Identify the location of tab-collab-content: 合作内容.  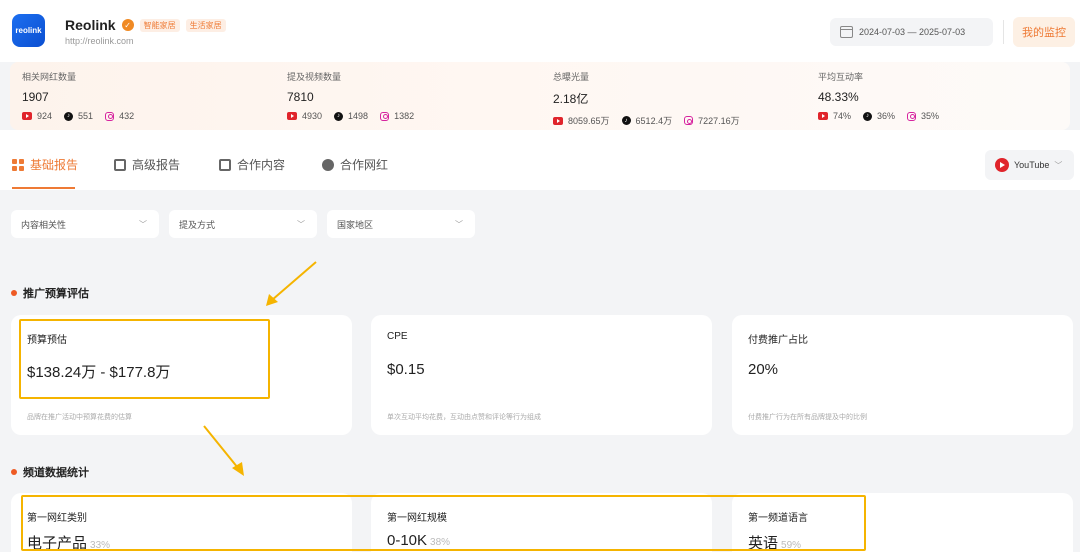
(252, 164).